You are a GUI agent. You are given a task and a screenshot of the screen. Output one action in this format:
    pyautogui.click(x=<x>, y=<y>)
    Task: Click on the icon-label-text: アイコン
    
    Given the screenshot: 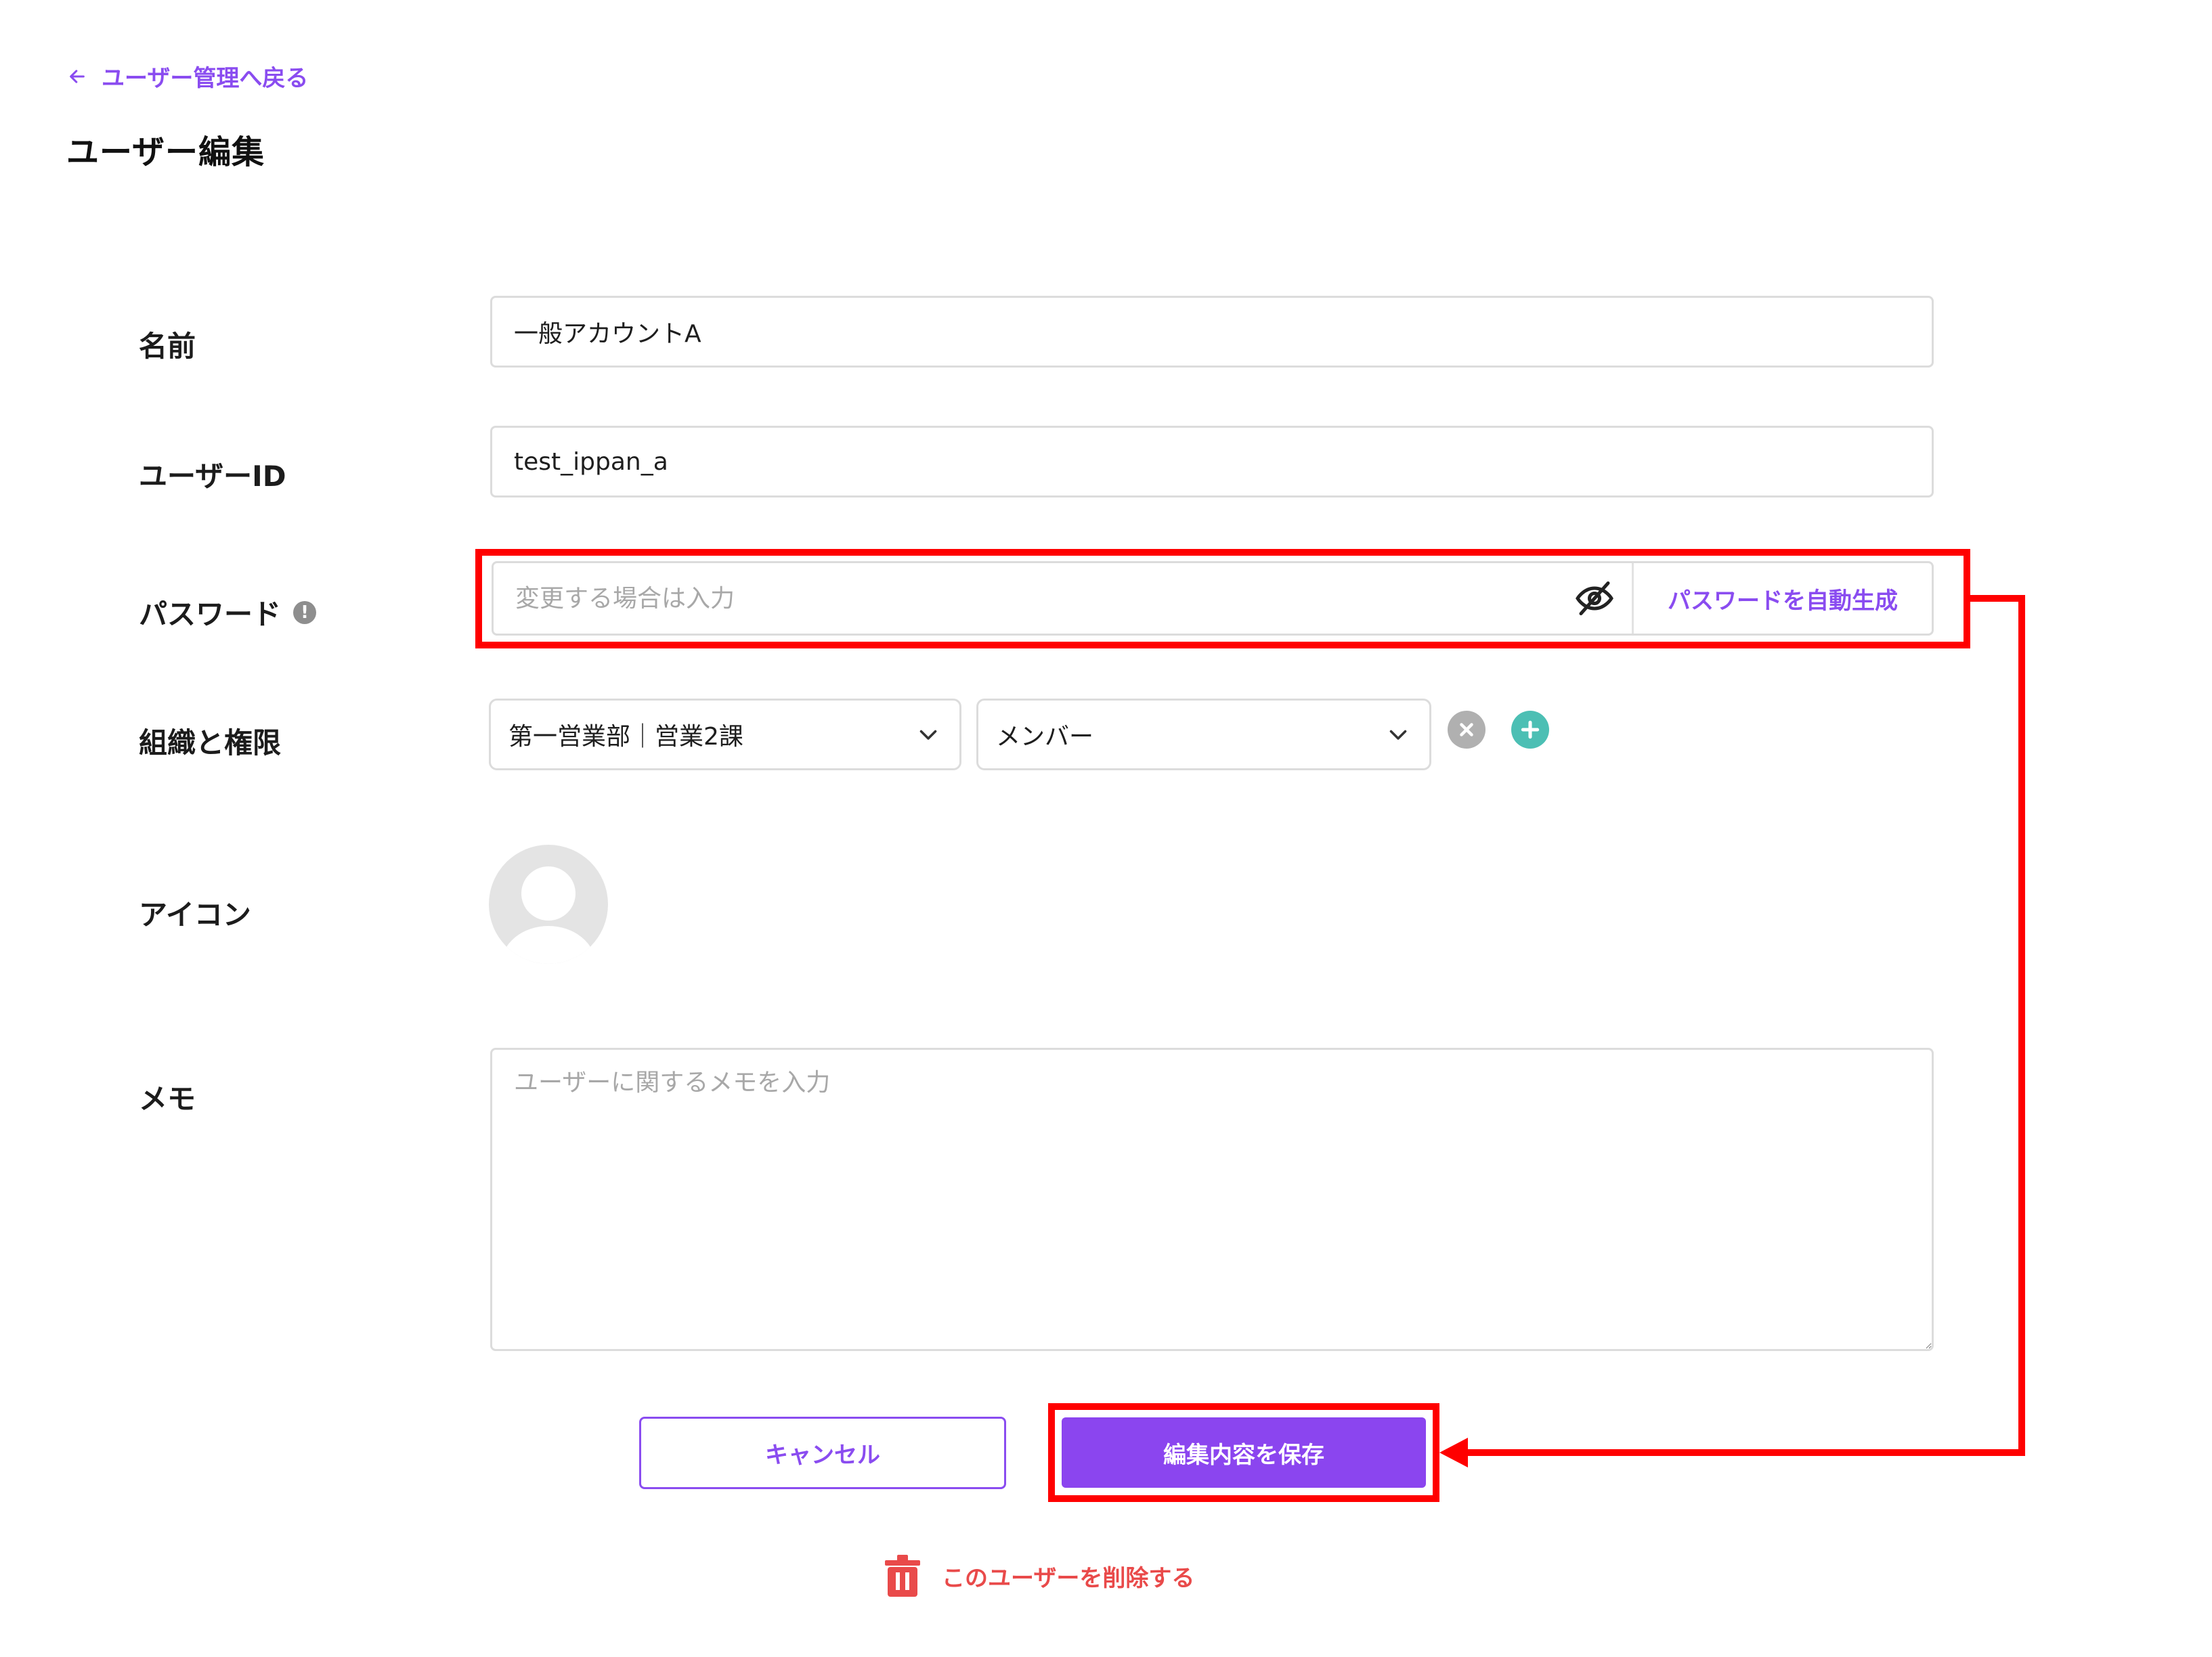 What is the action you would take?
    pyautogui.click(x=195, y=914)
    